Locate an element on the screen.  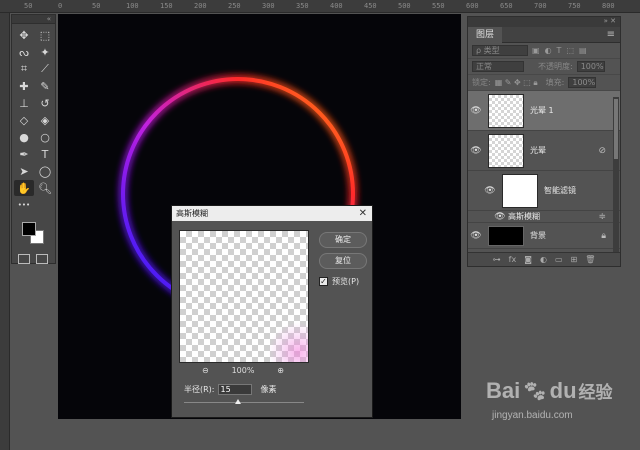
layers-panel-footer: ⊶ fx ◙ ◐ ▭ ⊞ 🗑︎ is located at coordinates (544, 259).